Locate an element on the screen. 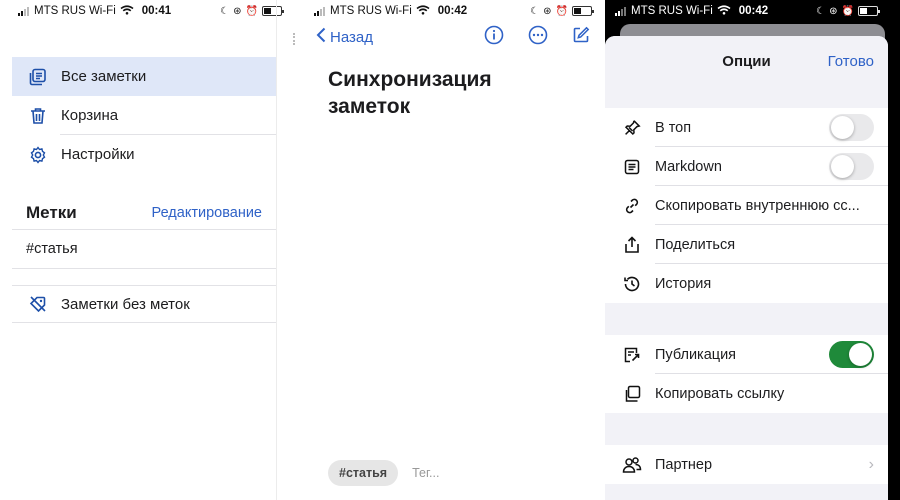 This screenshot has height=500, width=900. note-toolbar: Назад is located at coordinates (445, 37).